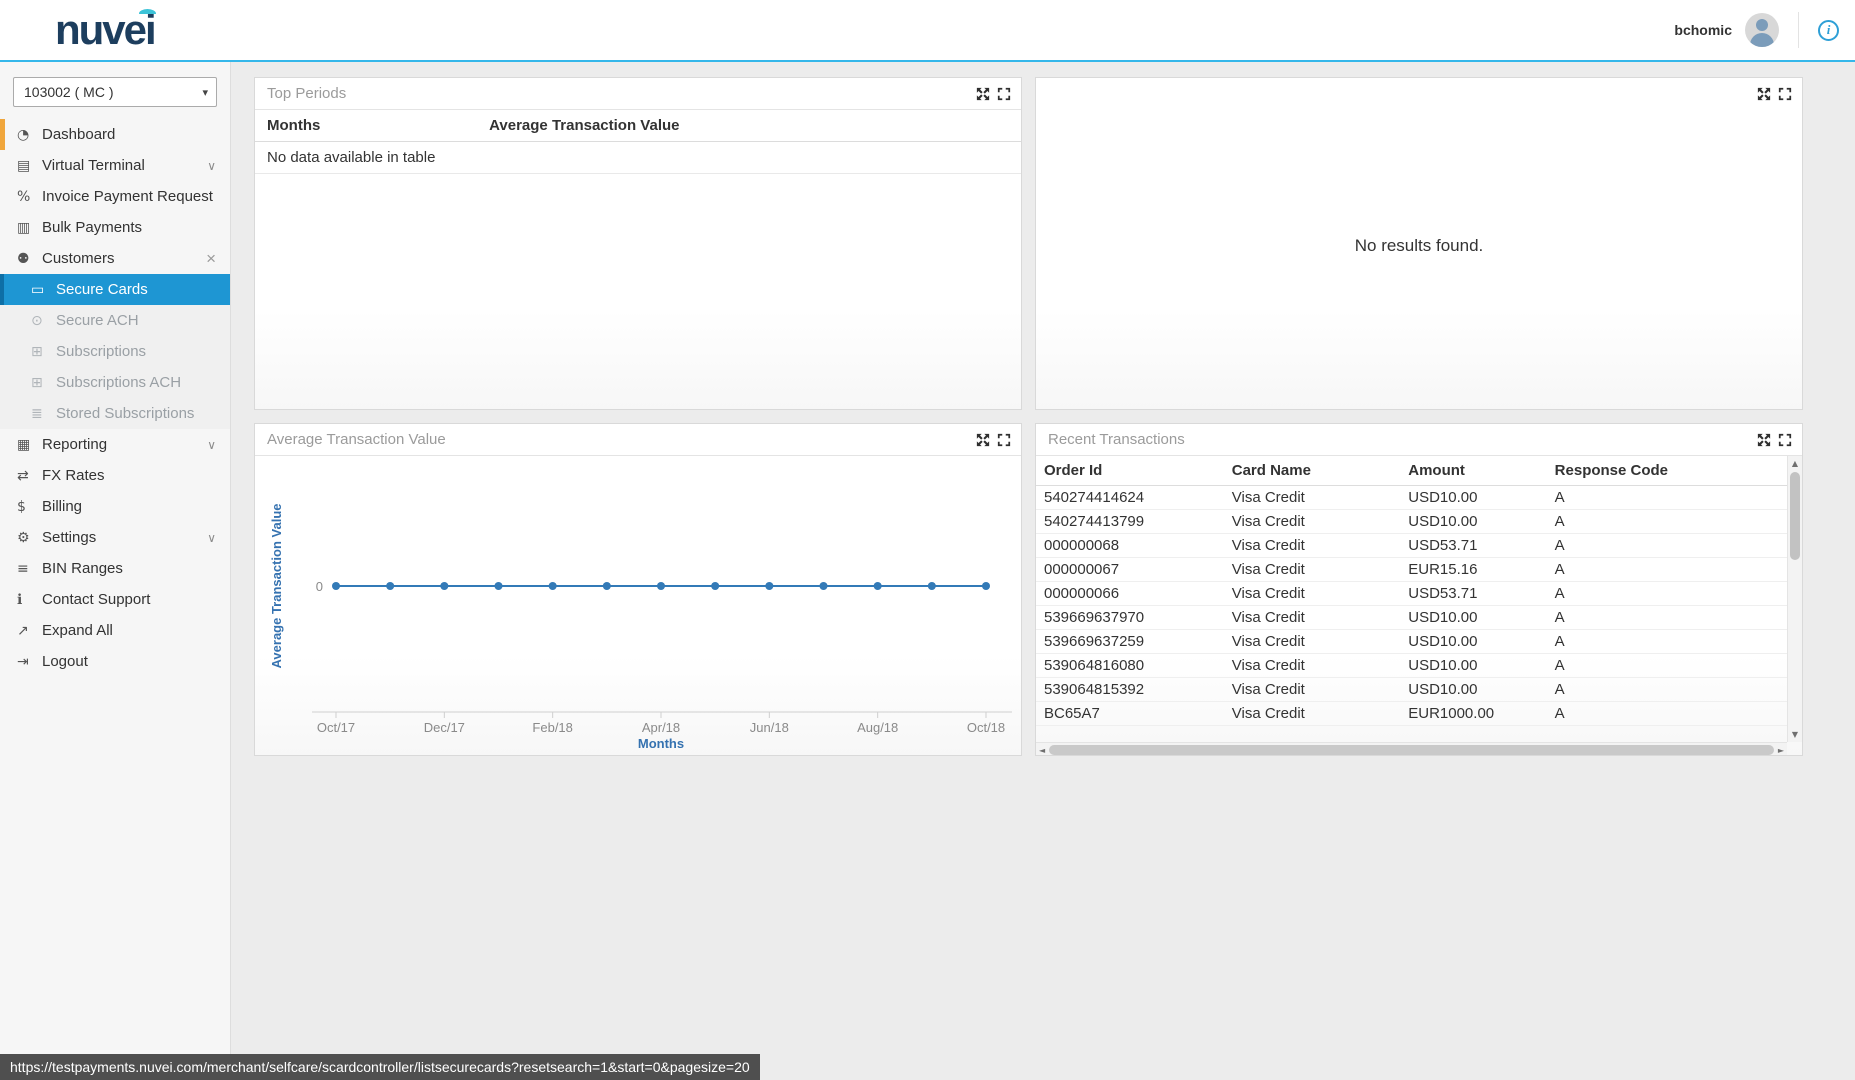  Describe the element at coordinates (115, 444) in the screenshot. I see `sidebar-item-reporting: ▦ Reporting ∨` at that location.